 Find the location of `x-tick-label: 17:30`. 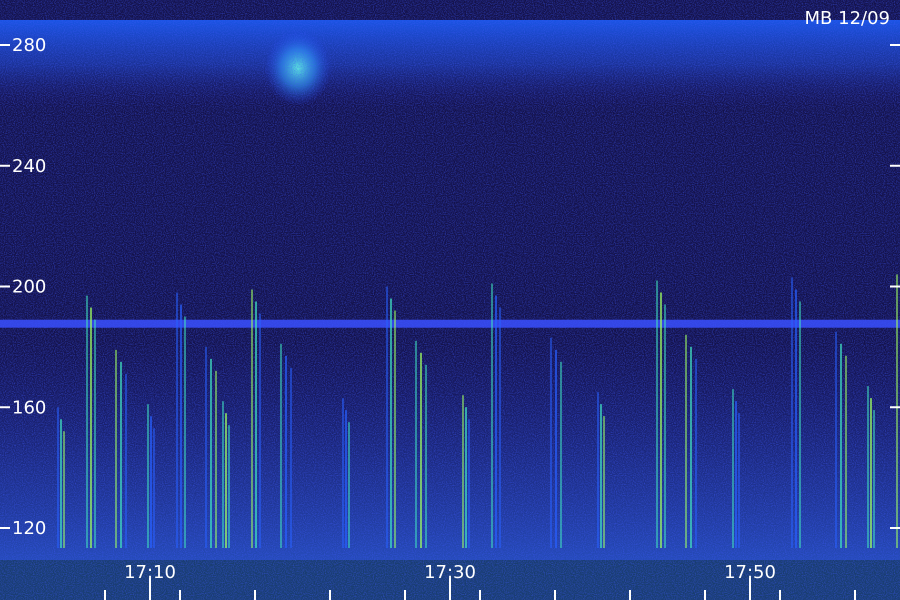

x-tick-label: 17:30 is located at coordinates (450, 572).